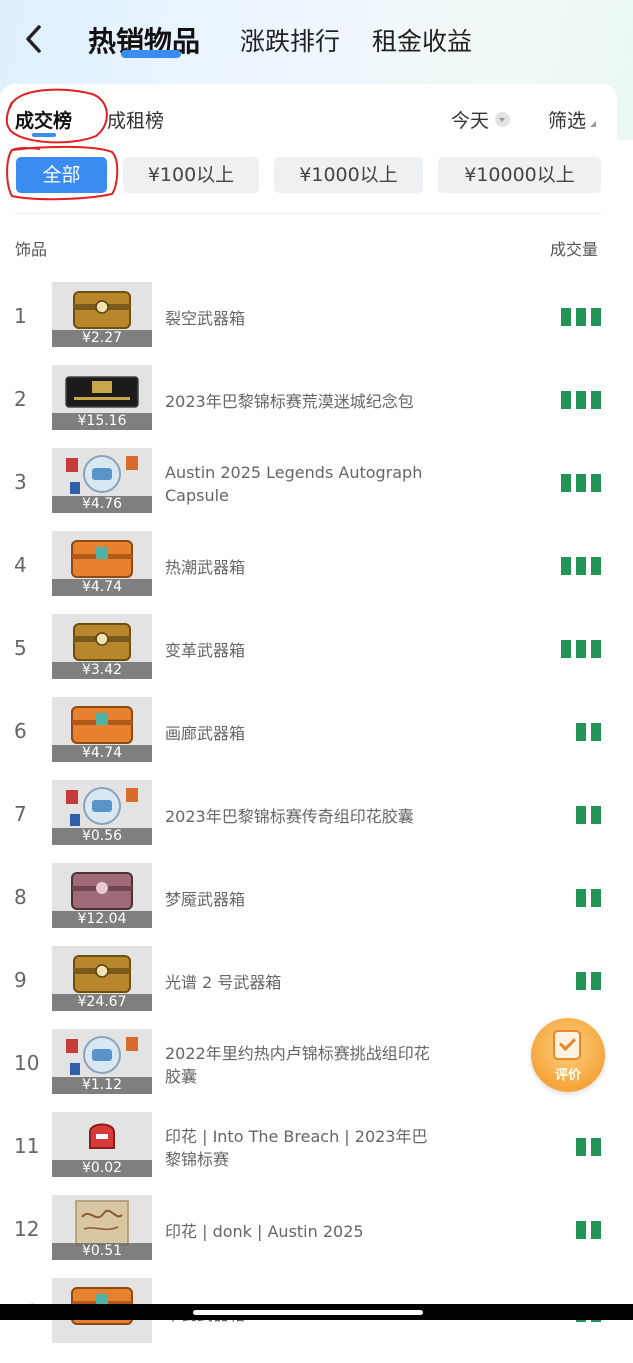 This screenshot has width=633, height=1363. I want to click on item-thumbnail: ¥2.27, so click(102, 314).